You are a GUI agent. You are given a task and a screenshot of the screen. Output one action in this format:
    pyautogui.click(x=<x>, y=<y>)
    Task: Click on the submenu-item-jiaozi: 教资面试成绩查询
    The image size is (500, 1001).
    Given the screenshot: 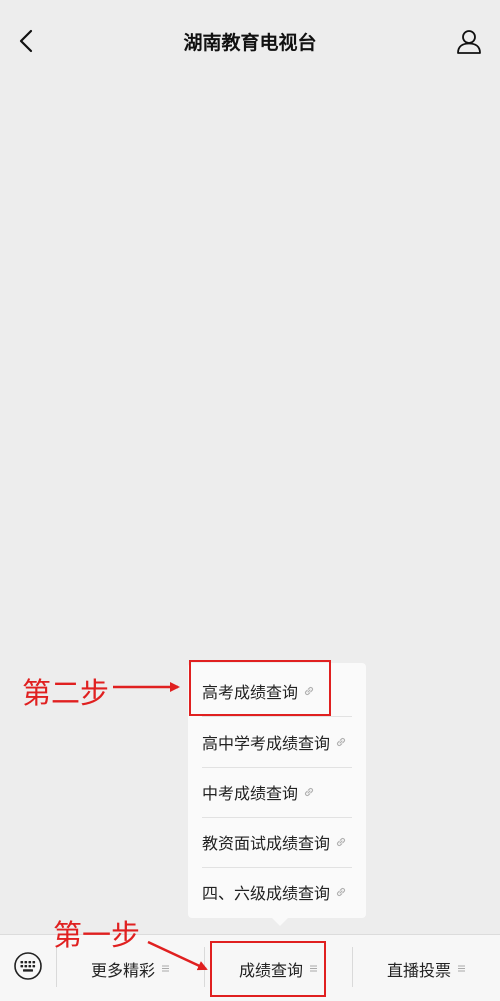 What is the action you would take?
    pyautogui.click(x=277, y=842)
    